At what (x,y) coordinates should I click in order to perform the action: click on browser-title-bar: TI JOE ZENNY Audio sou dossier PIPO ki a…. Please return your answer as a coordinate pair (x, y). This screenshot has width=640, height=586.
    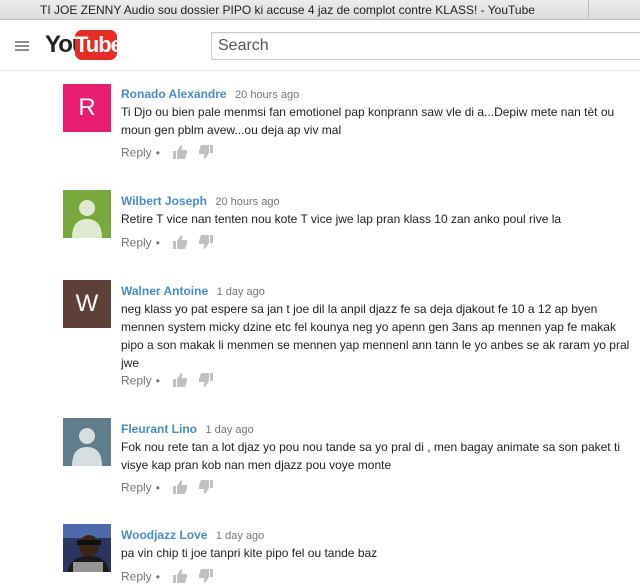
    Looking at the image, I should click on (320, 10).